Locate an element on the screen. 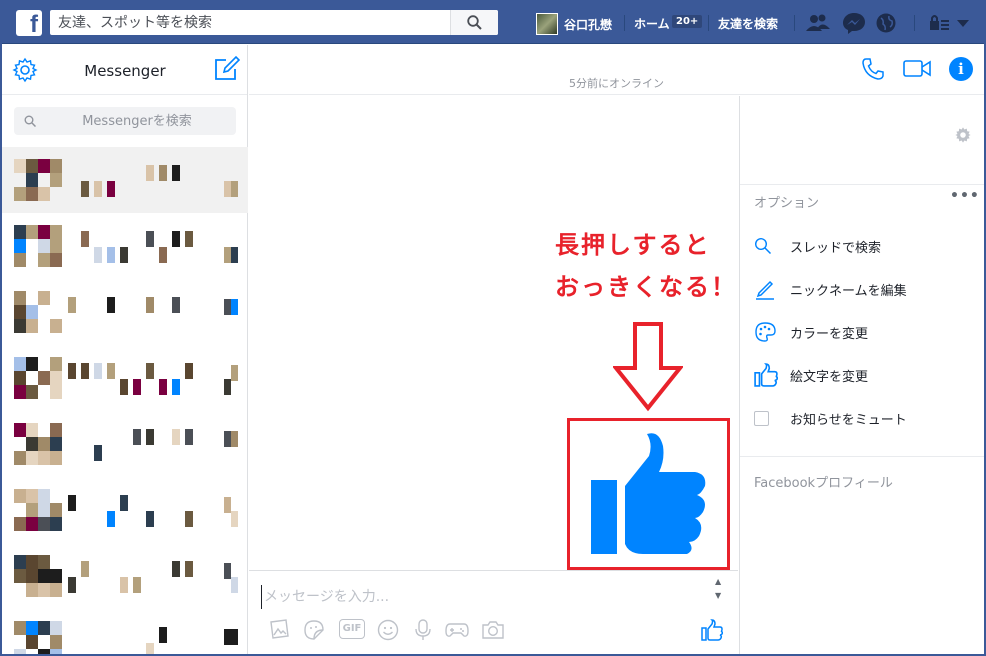  option-edit-nickname: ニックネームを編集 is located at coordinates (864, 289).